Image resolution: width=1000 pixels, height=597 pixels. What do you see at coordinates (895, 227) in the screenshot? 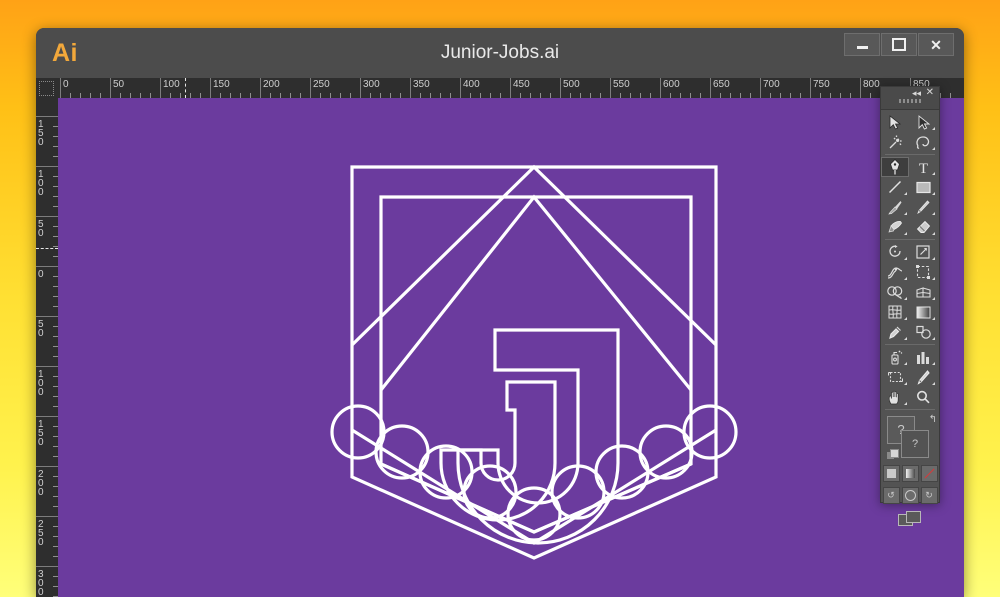
I see `blob-brush-tool` at bounding box center [895, 227].